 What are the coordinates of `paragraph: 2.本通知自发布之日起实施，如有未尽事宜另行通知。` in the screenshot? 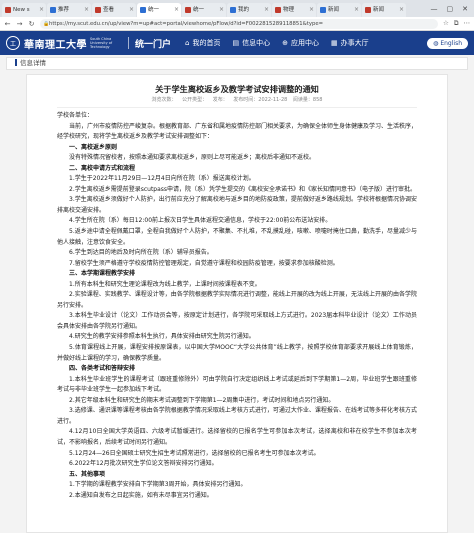 It's located at (141, 495).